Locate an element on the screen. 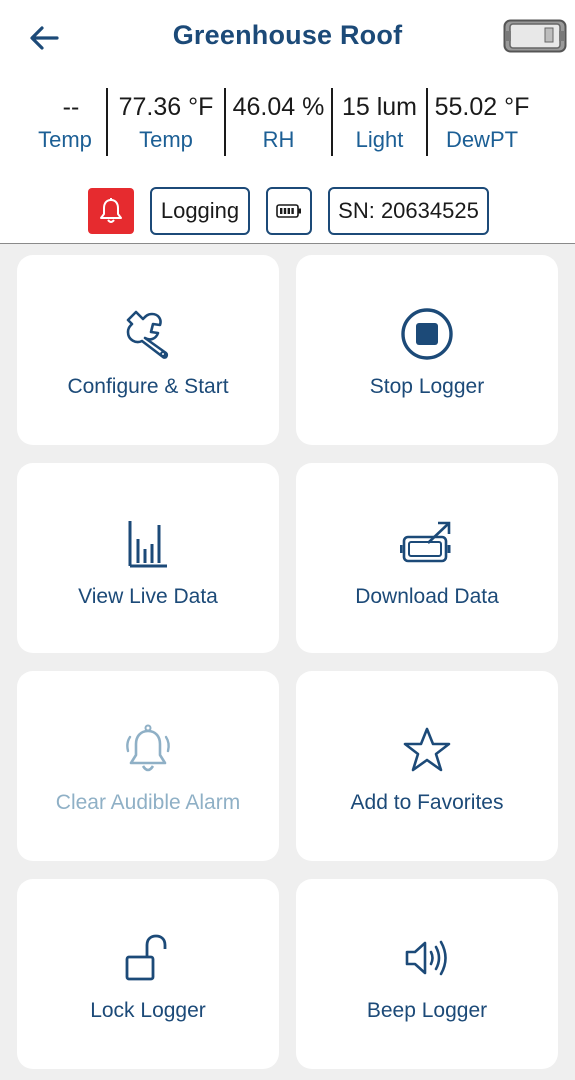 This screenshot has width=575, height=1080. speaker-icon is located at coordinates (426, 958).